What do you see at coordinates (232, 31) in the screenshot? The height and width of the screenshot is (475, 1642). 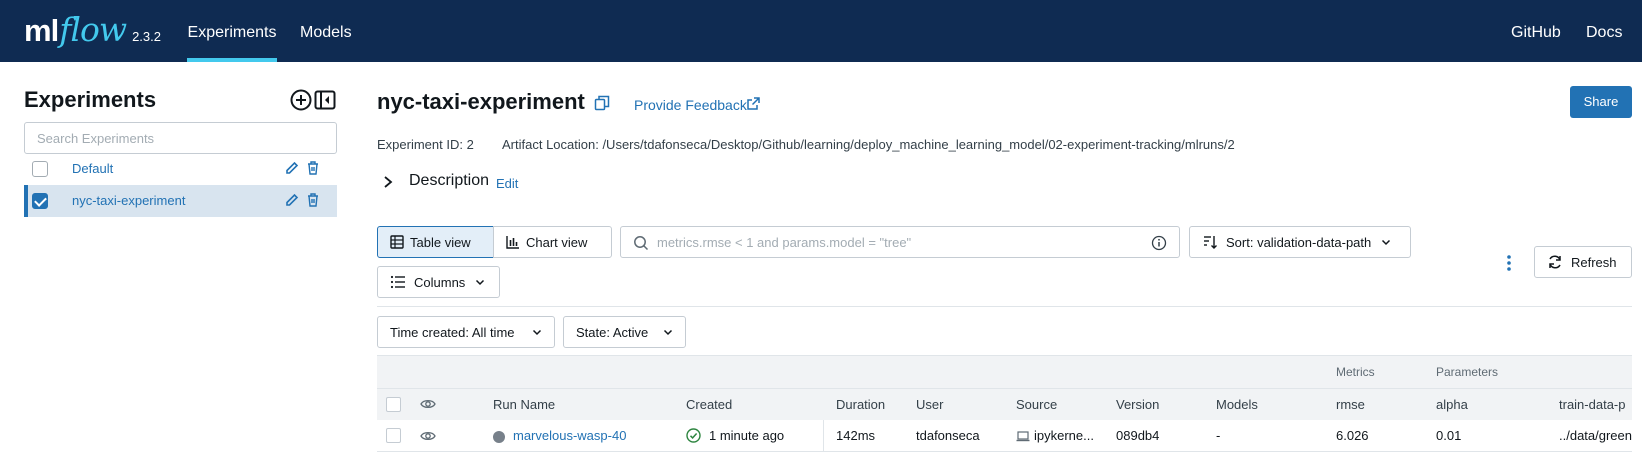 I see `nav-experiments: Experiments` at bounding box center [232, 31].